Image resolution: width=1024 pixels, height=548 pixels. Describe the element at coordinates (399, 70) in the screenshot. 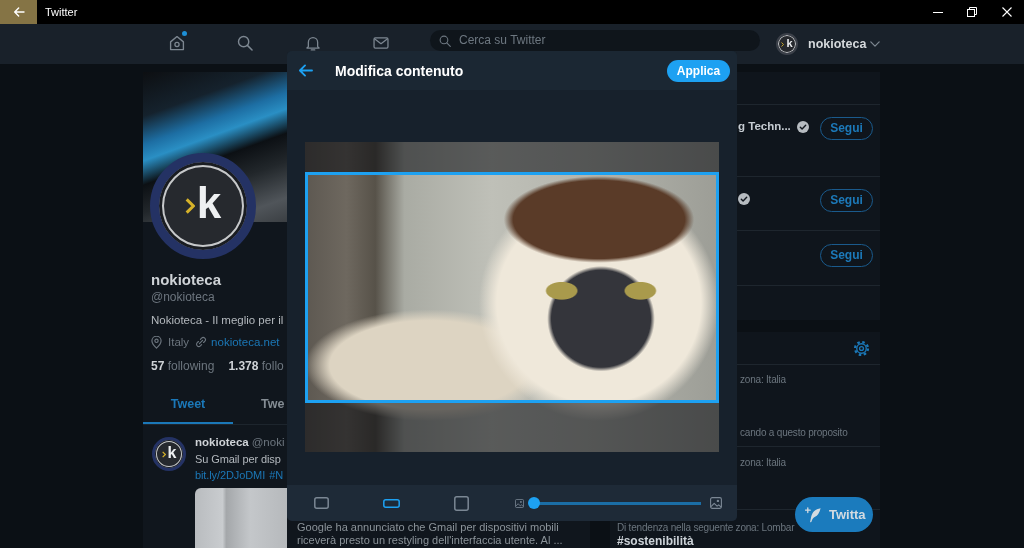

I see `dialog-title: Modifica contenuto` at that location.